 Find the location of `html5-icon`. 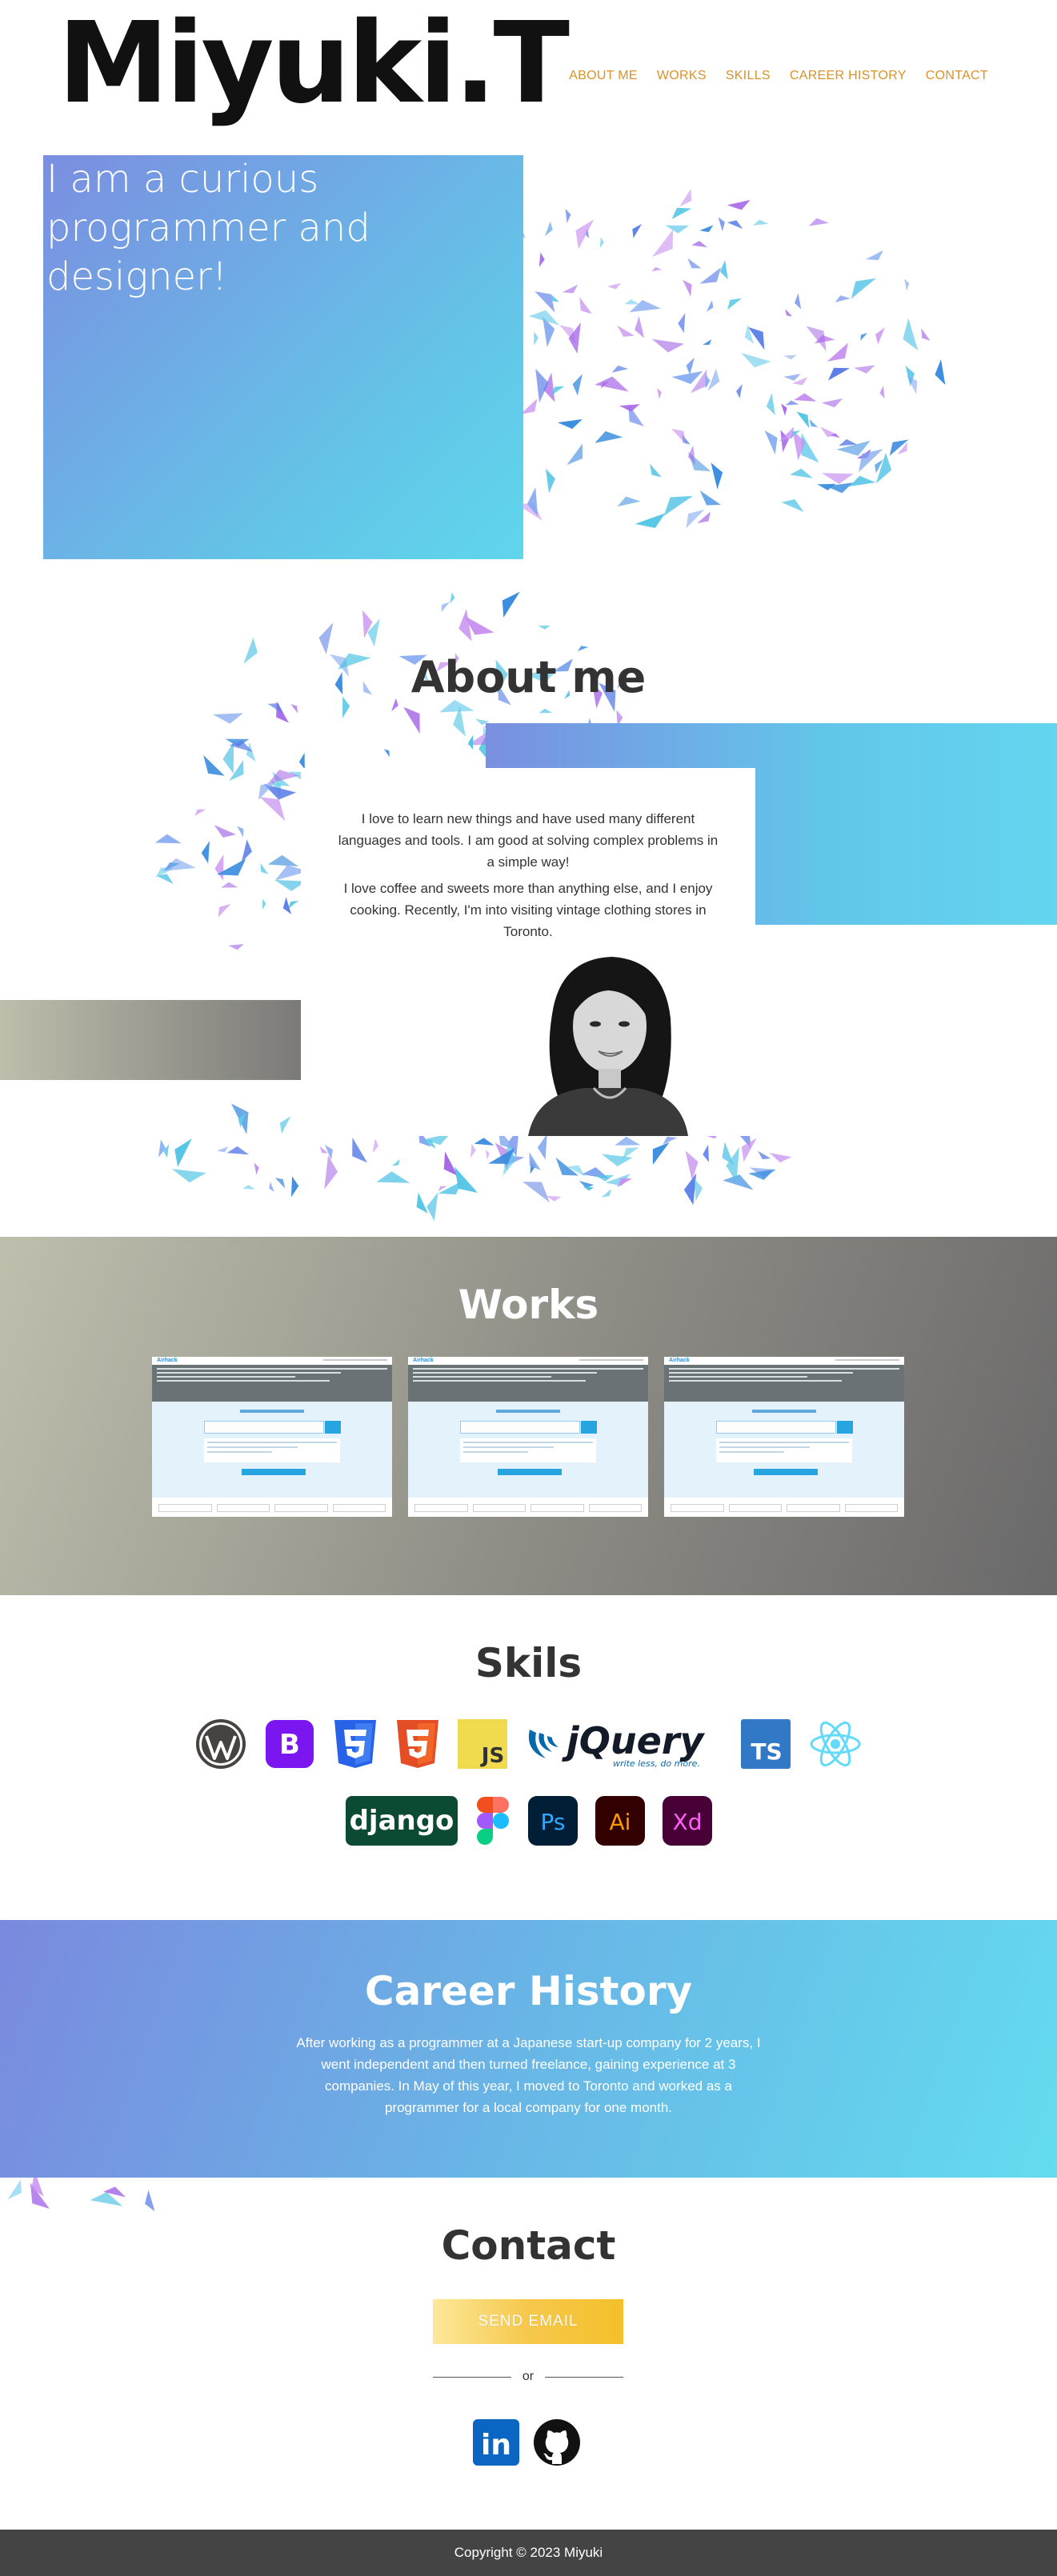

html5-icon is located at coordinates (417, 1744).